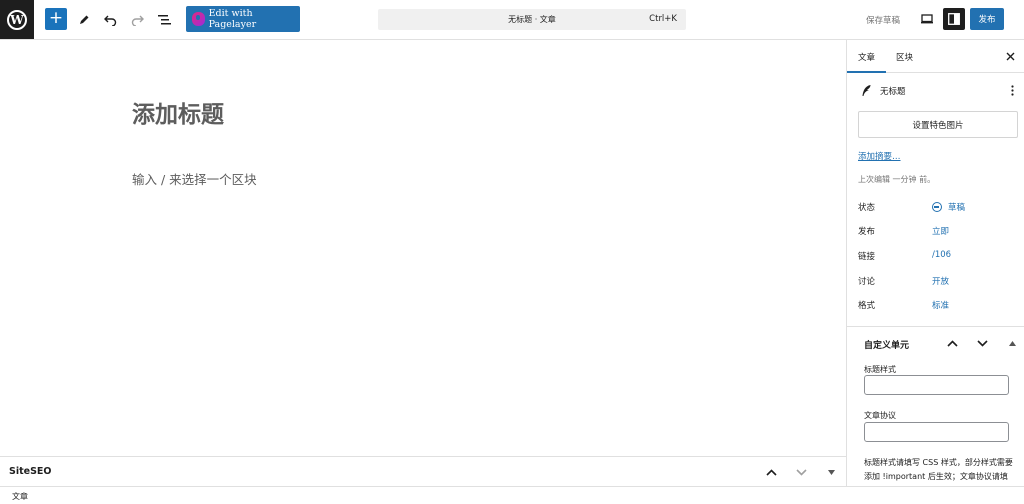 The height and width of the screenshot is (504, 1024). What do you see at coordinates (867, 282) in the screenshot?
I see `meta-label: 讨论` at bounding box center [867, 282].